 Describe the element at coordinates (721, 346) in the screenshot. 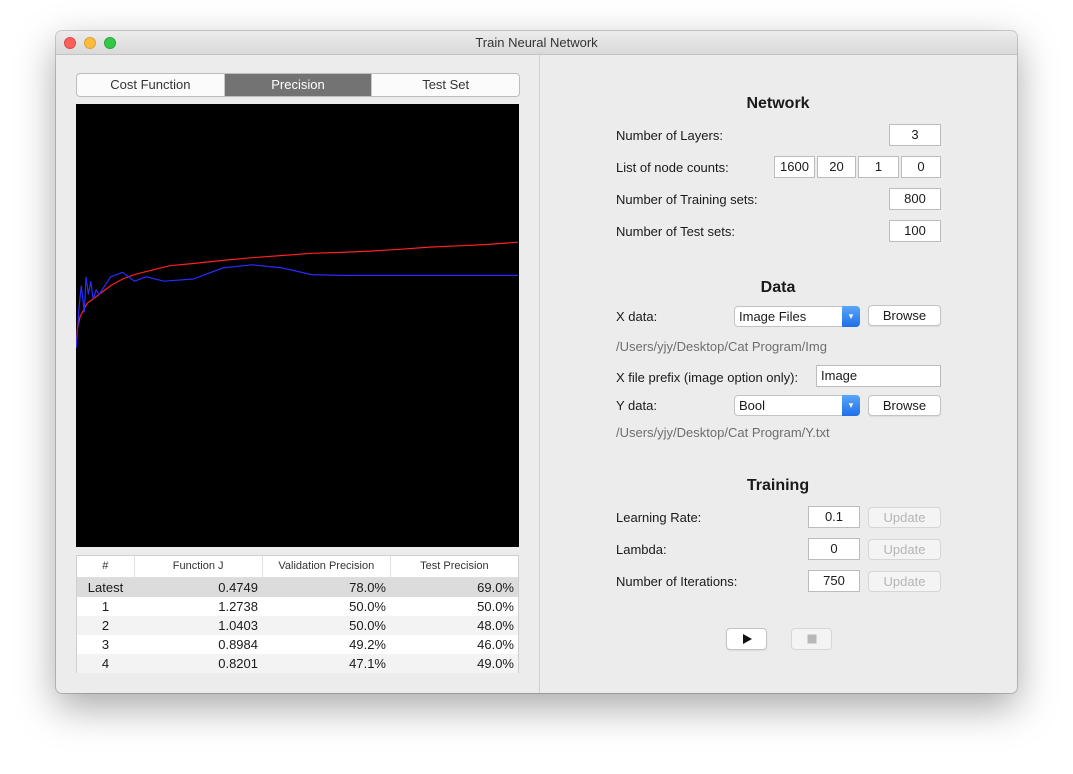

I see `x-data-path: /Users/yjy/Desktop/Cat Program/Img` at that location.